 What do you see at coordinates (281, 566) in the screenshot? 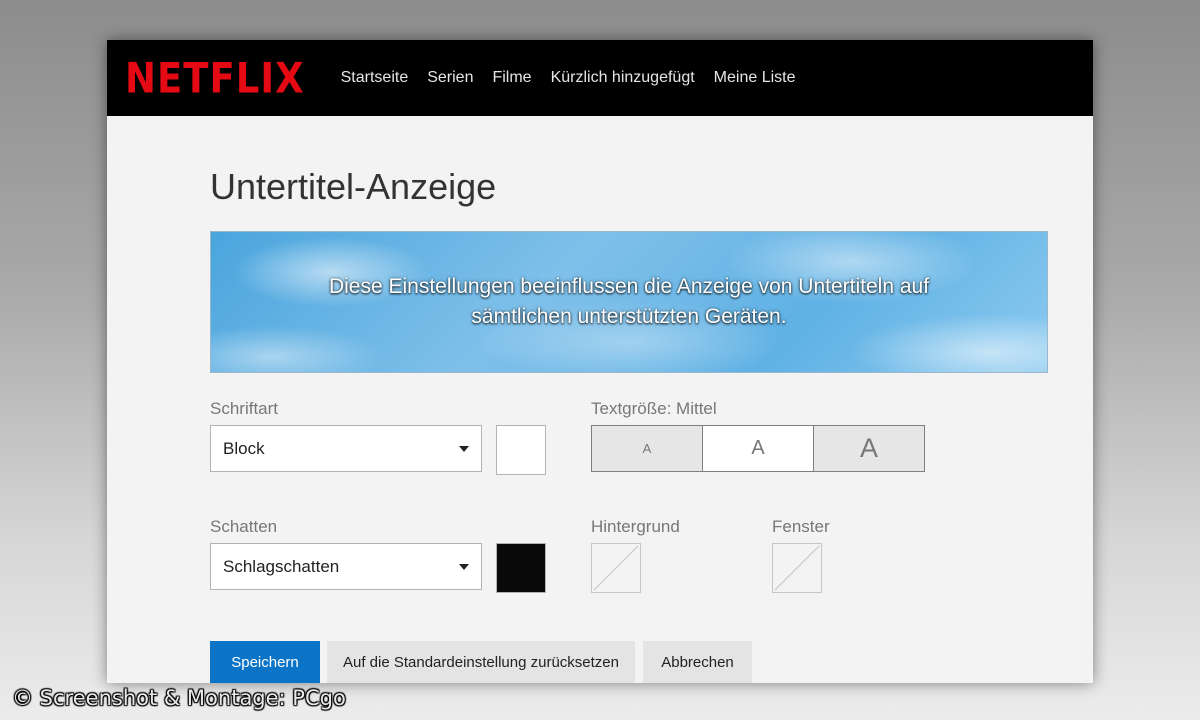
I see `shadow-select-value: Schlagschatten` at bounding box center [281, 566].